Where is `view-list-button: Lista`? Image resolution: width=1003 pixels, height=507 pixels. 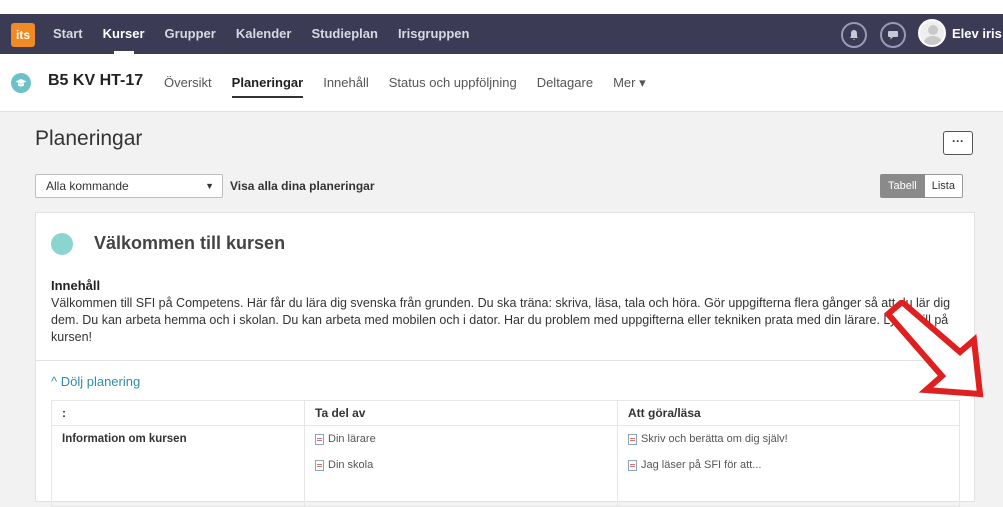 view-list-button: Lista is located at coordinates (943, 186).